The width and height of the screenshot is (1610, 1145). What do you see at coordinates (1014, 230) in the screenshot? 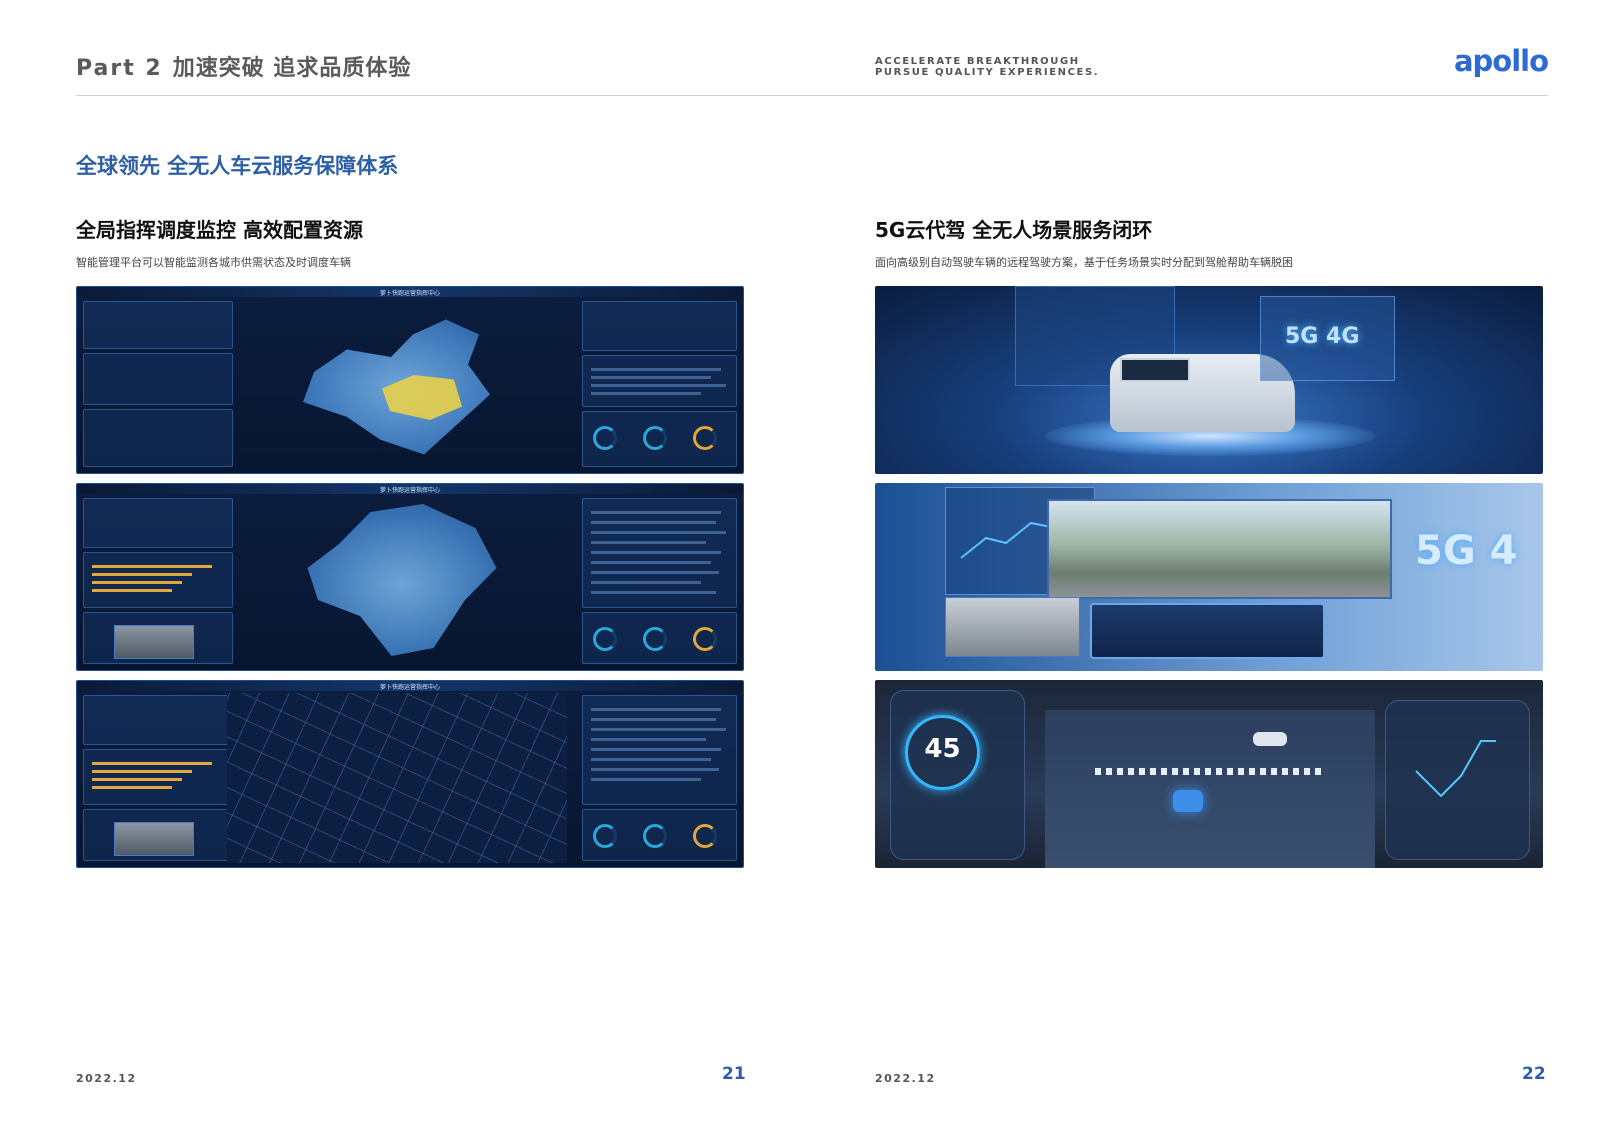
I see `right-column-title: 5G云代驾 全无人场景服务闭环` at bounding box center [1014, 230].